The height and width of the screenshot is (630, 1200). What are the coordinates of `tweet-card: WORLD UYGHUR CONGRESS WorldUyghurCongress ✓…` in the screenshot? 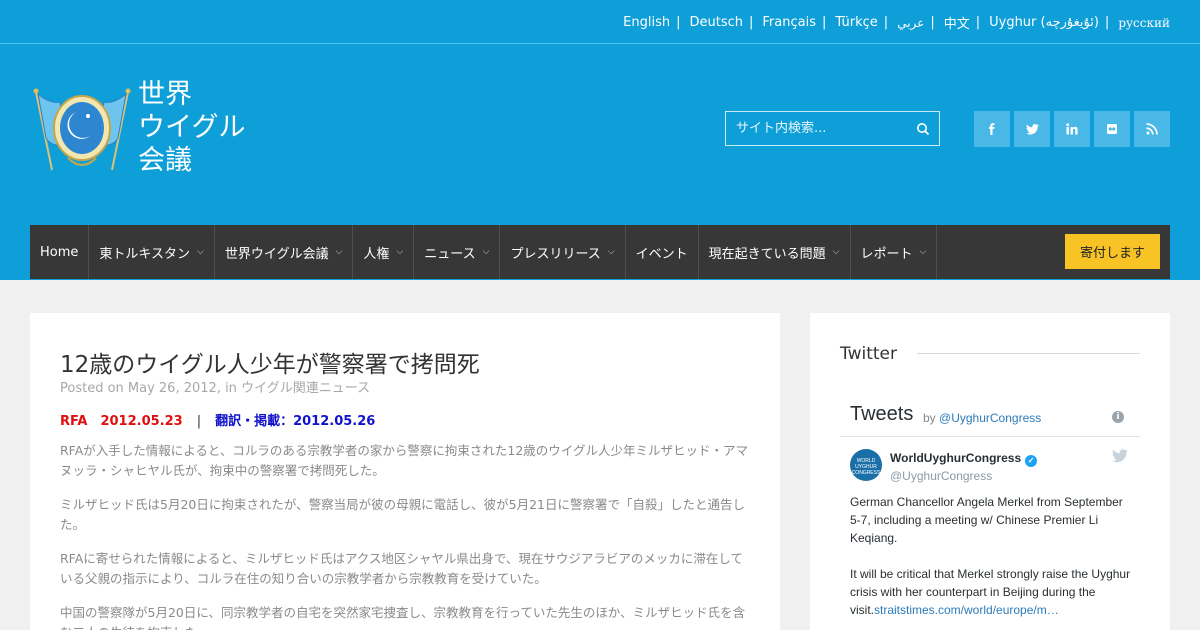 It's located at (990, 533).